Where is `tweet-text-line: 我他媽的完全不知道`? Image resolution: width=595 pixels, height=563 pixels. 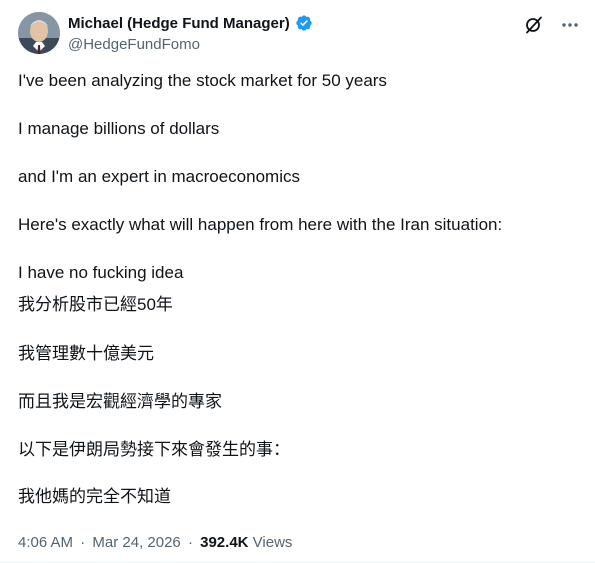 tweet-text-line: 我他媽的完全不知道 is located at coordinates (94, 496).